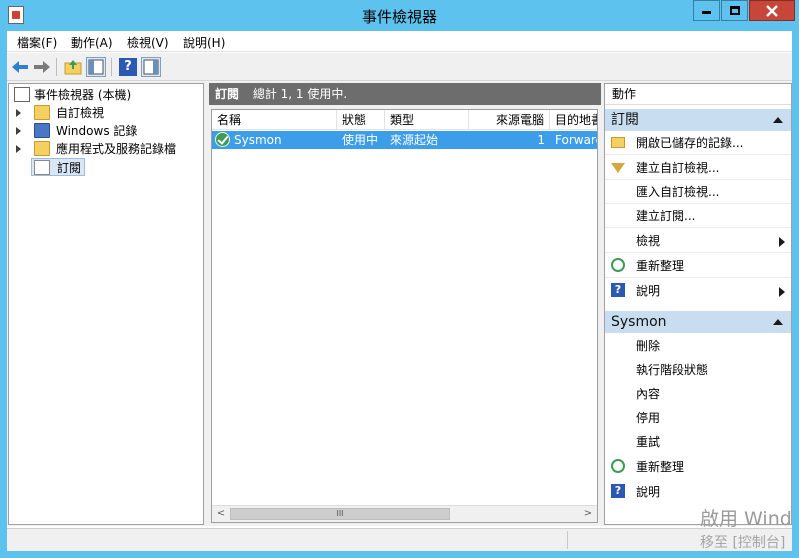 This screenshot has width=799, height=558. Describe the element at coordinates (108, 113) in the screenshot. I see `tree-item-custom-views: 自訂檢視` at that location.